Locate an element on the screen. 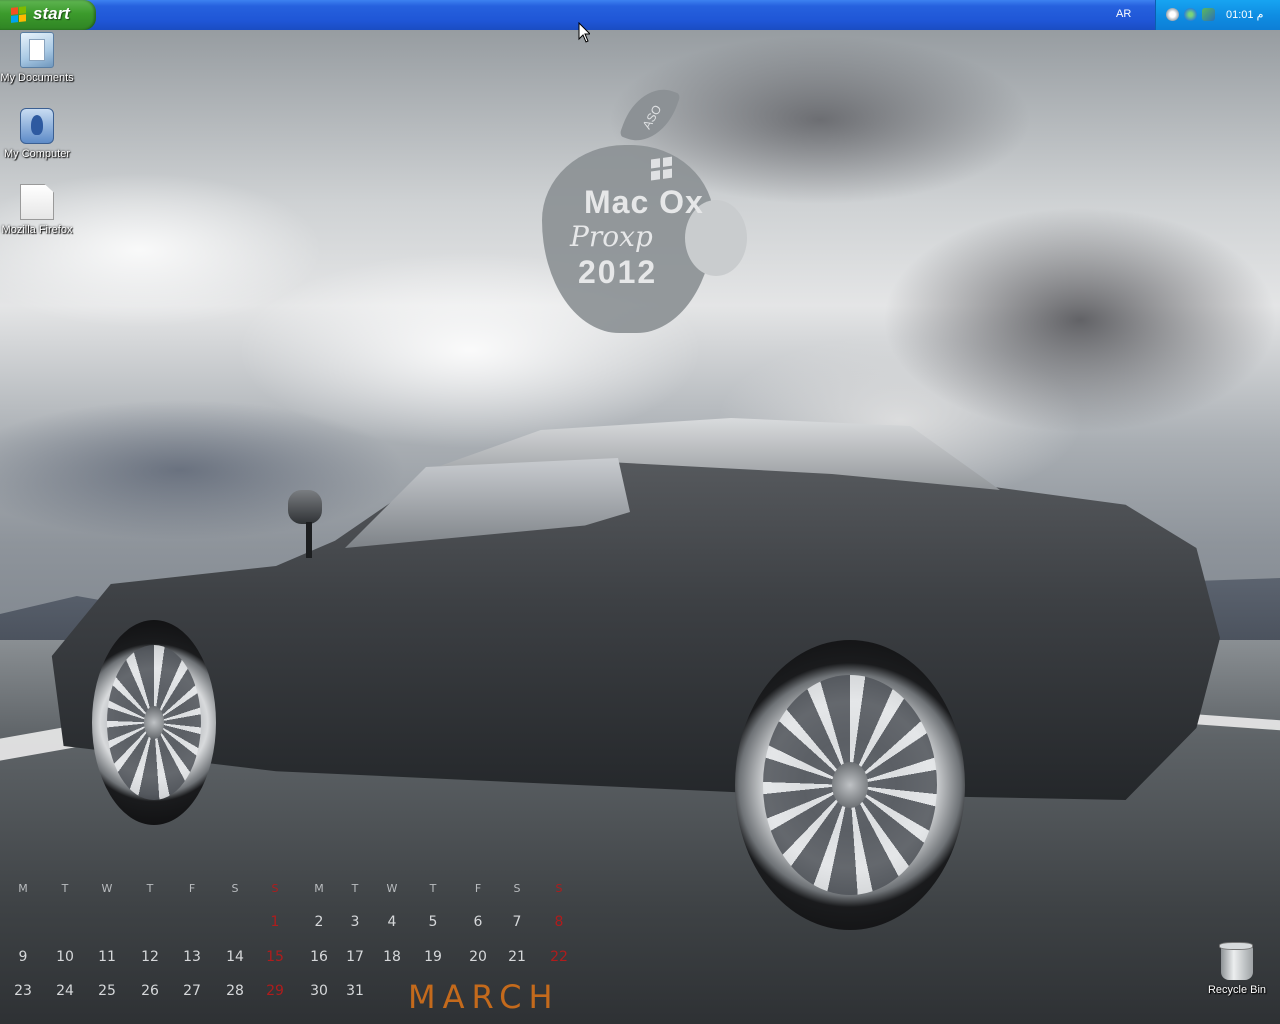 The height and width of the screenshot is (1024, 1280). calendar-day: 16 is located at coordinates (319, 957).